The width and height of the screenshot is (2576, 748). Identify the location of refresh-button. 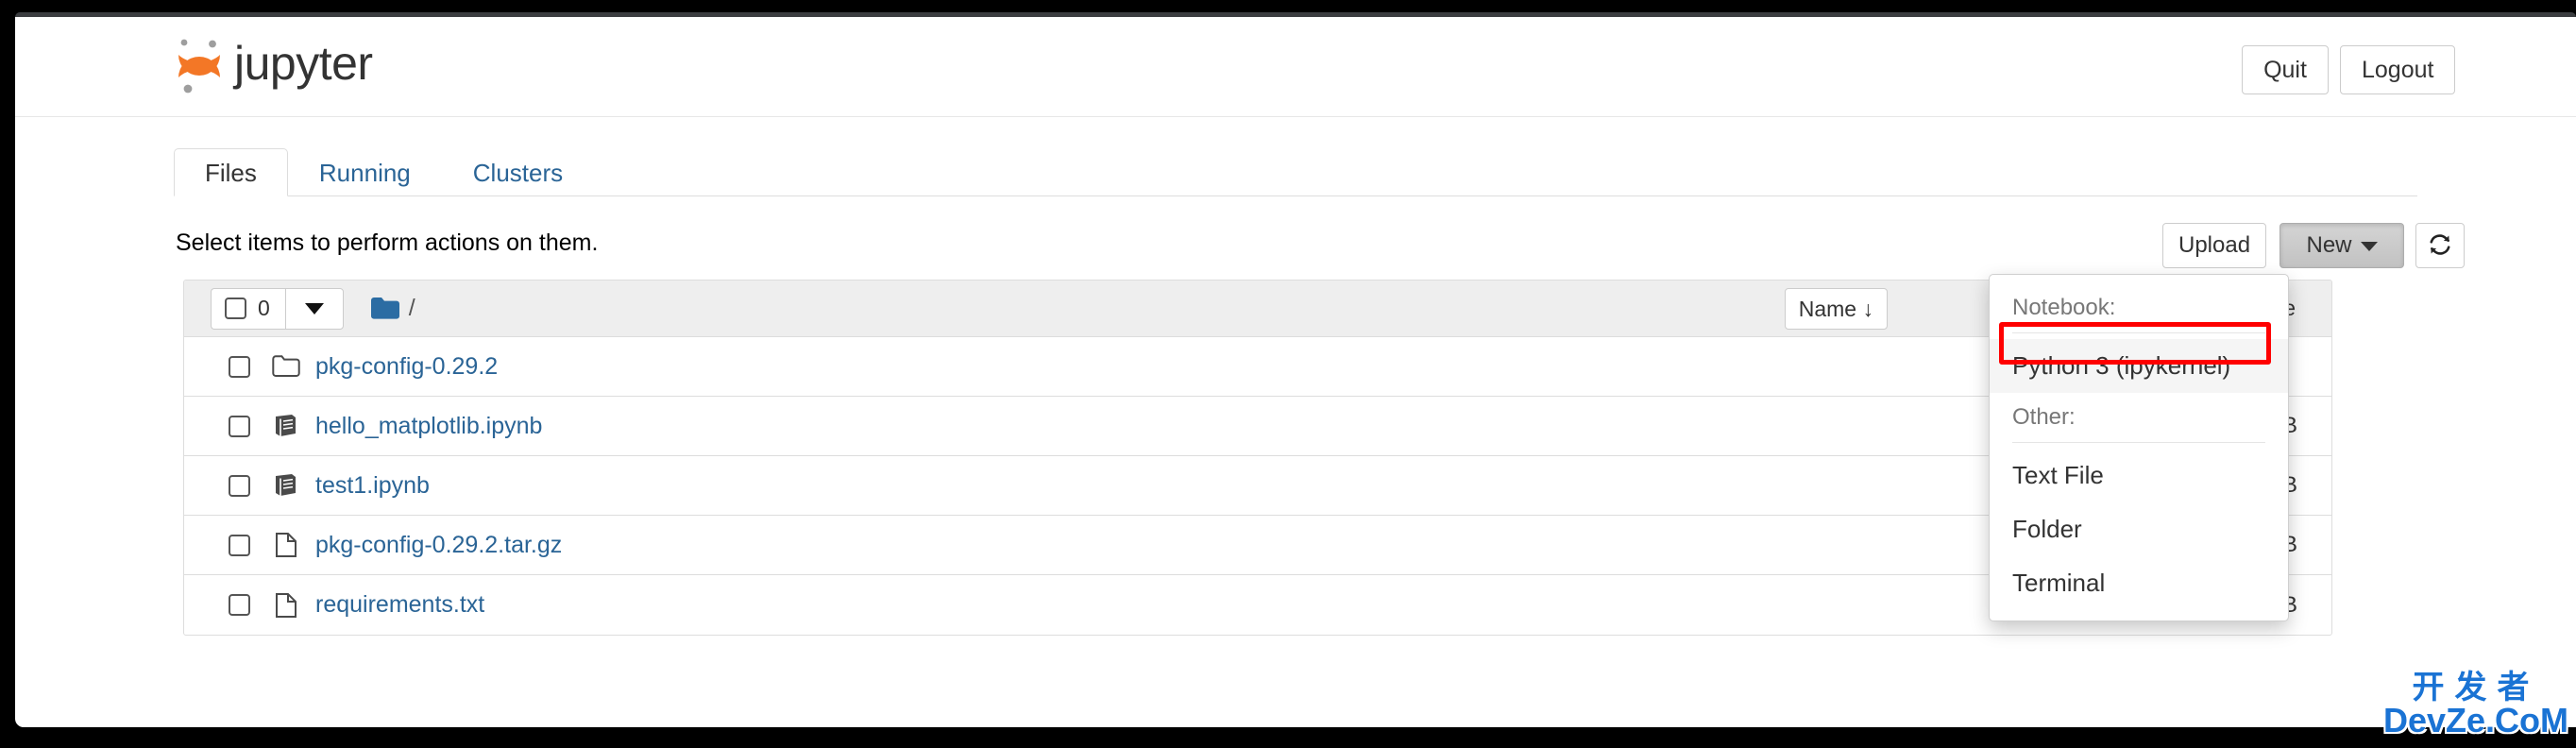
(2440, 245).